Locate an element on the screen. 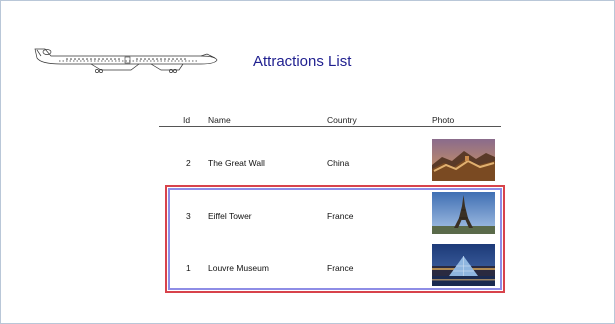  row-id: 1 is located at coordinates (188, 268).